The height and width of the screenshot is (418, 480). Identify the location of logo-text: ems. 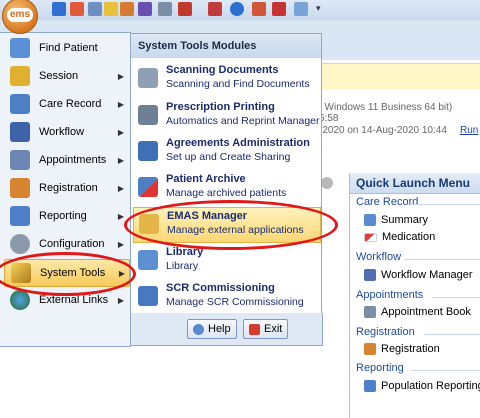
(20, 15).